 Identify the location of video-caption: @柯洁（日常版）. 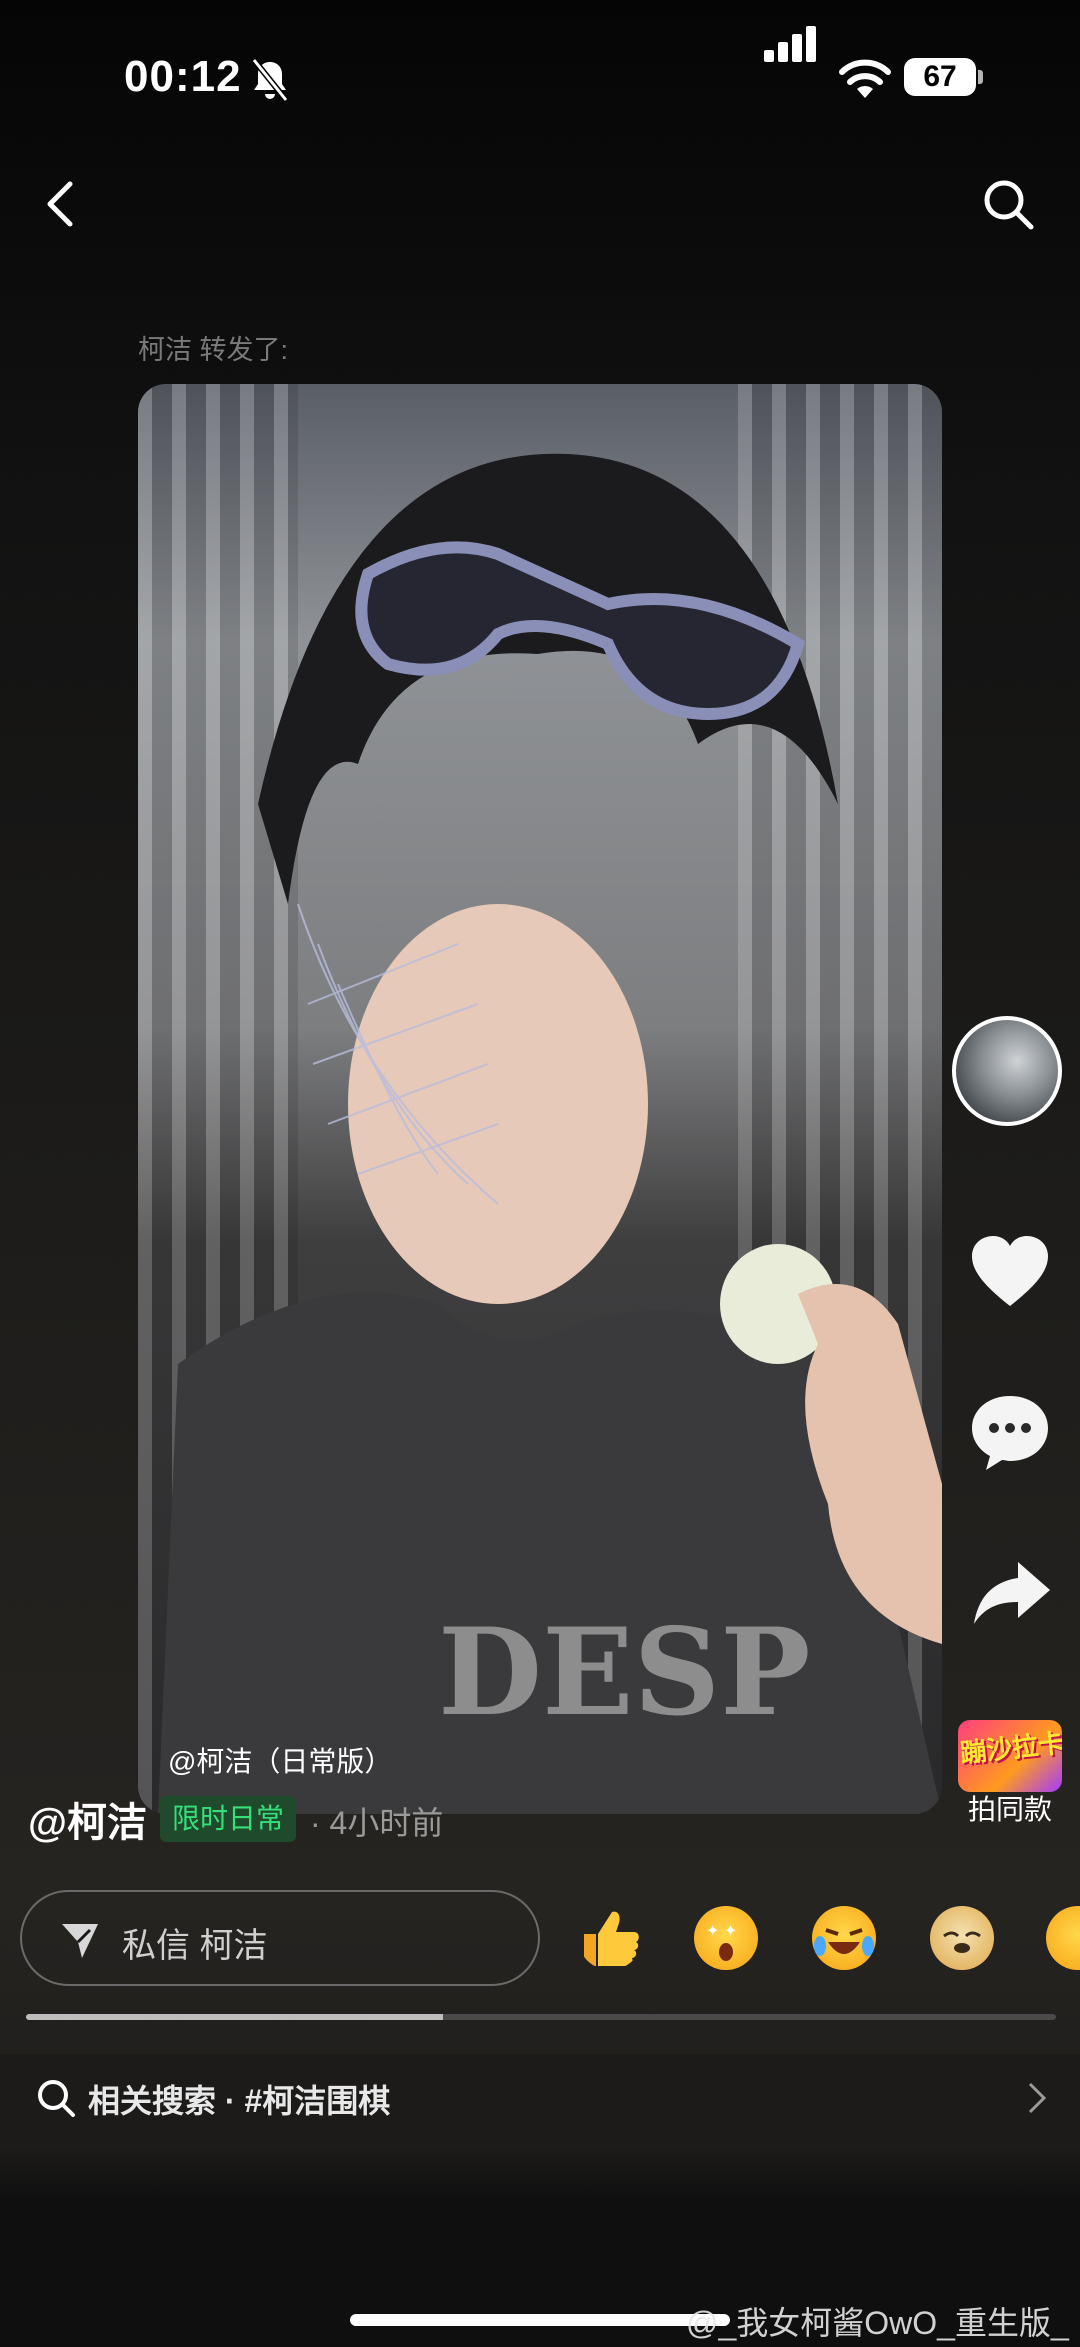
(280, 1761).